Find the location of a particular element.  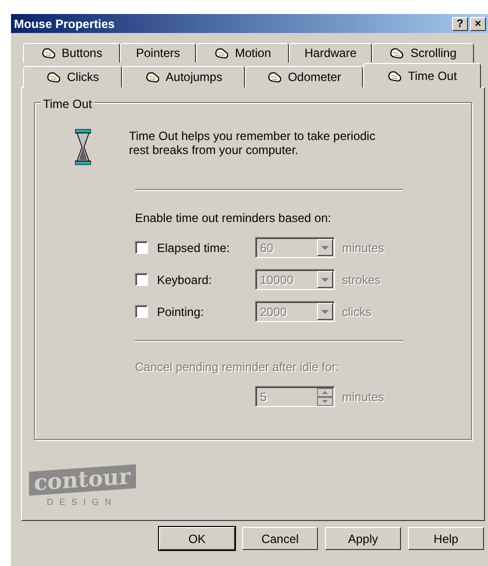

idle-label: Cancel pending reminder after idle for: is located at coordinates (237, 367).